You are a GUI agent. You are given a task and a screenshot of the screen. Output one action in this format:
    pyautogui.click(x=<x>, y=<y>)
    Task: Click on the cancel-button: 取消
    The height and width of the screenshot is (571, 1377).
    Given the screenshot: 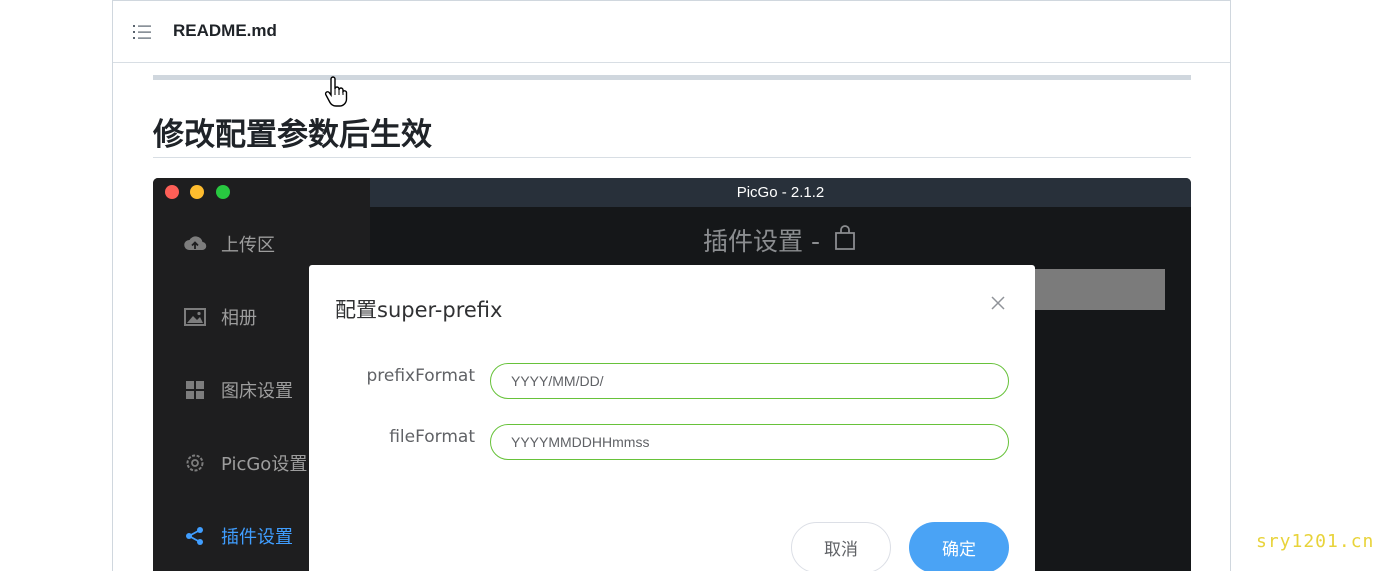 What is the action you would take?
    pyautogui.click(x=841, y=546)
    